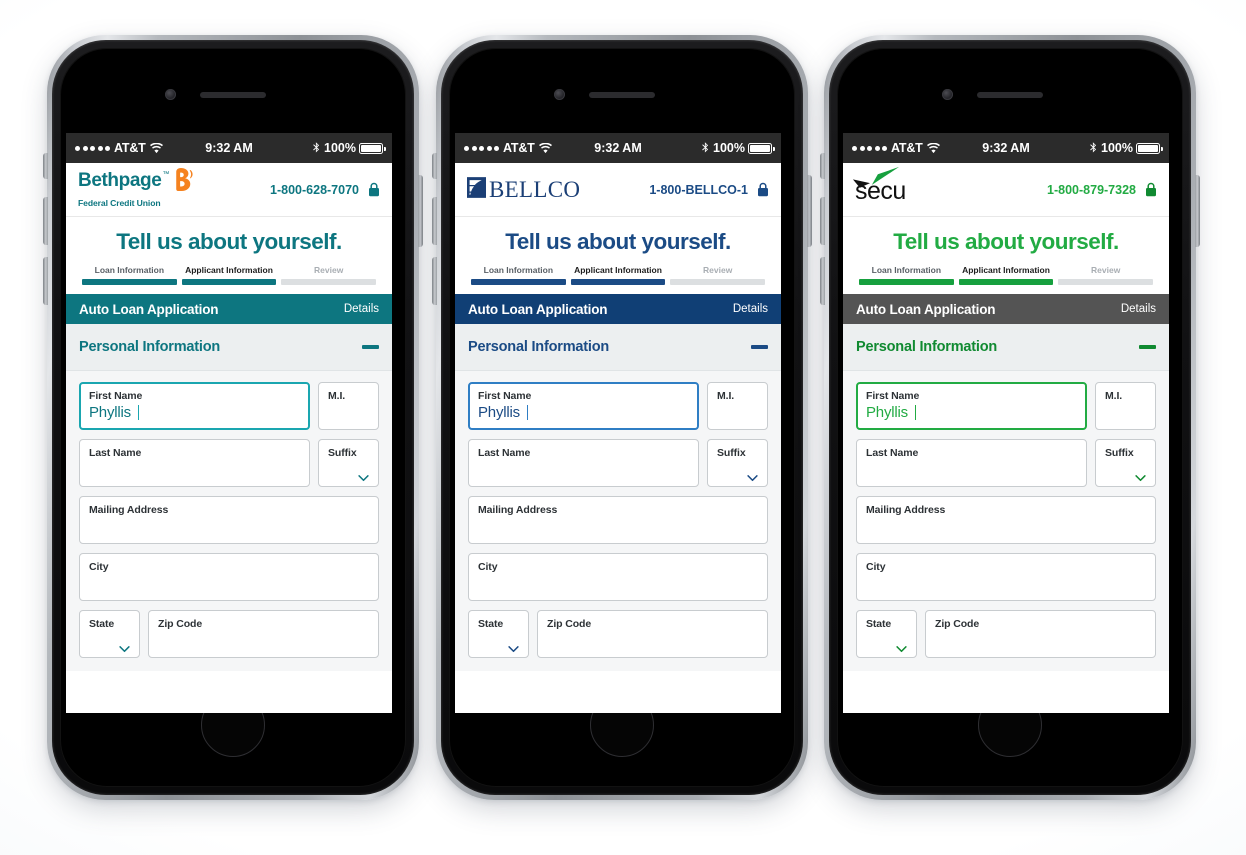  What do you see at coordinates (1091, 190) in the screenshot?
I see `phone-number-link: 1-800-879-7328` at bounding box center [1091, 190].